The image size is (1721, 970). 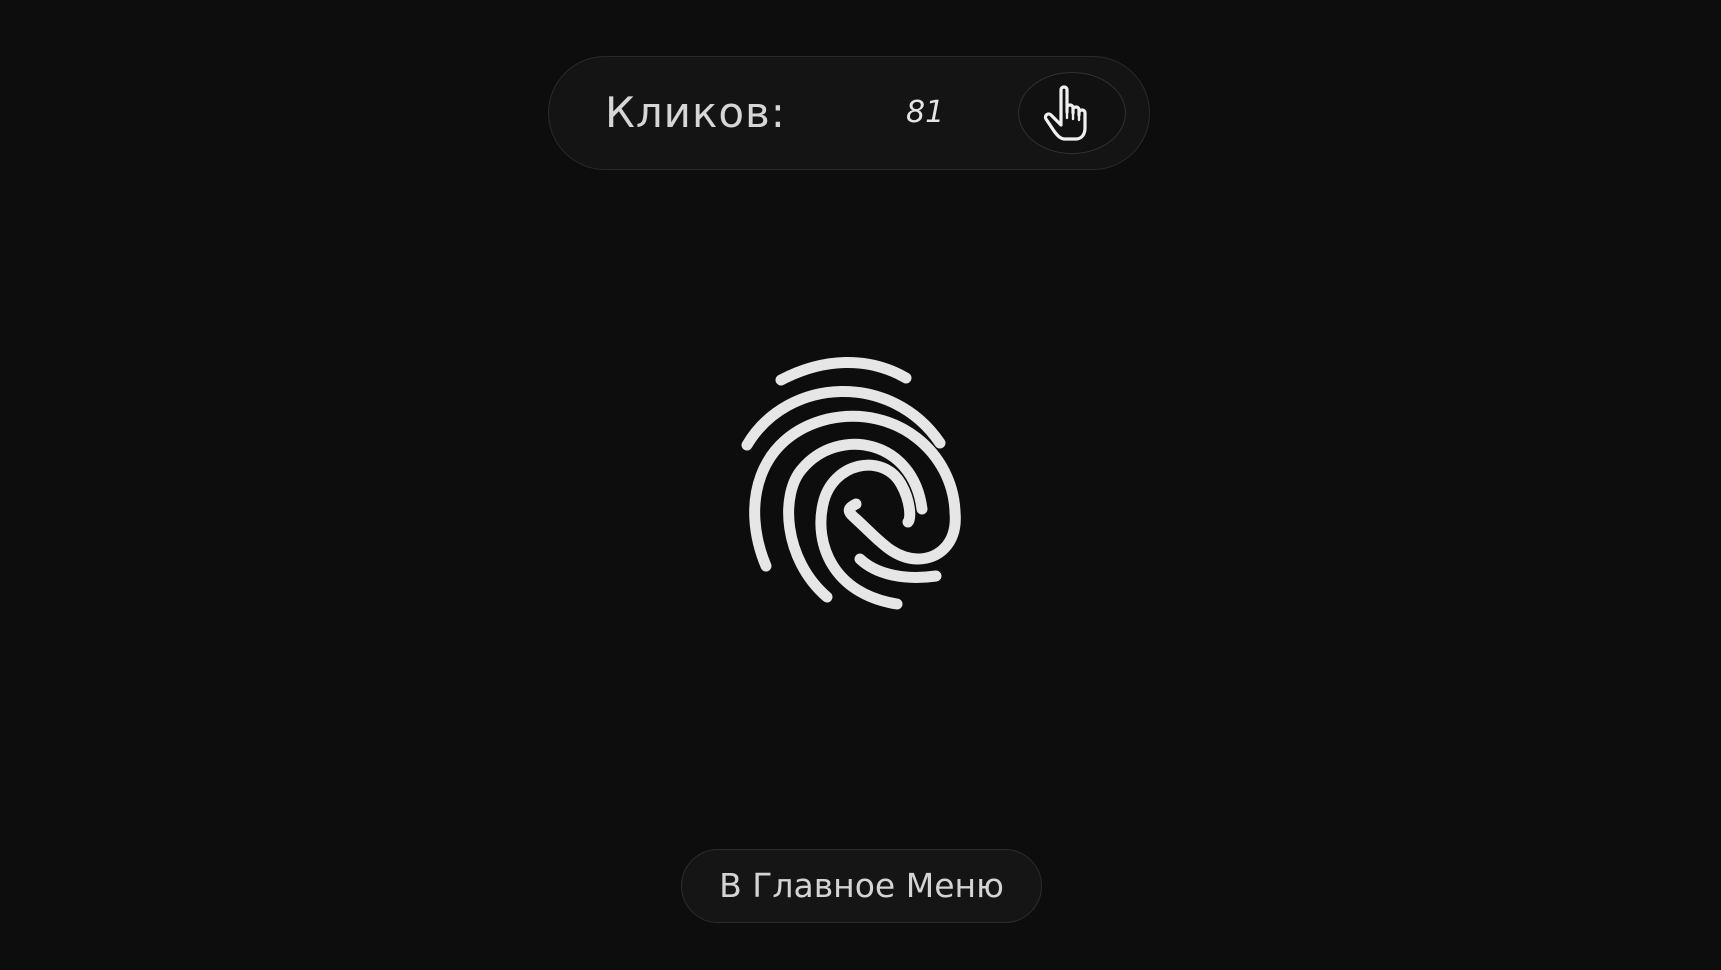 I want to click on fingerprint-button, so click(x=858, y=482).